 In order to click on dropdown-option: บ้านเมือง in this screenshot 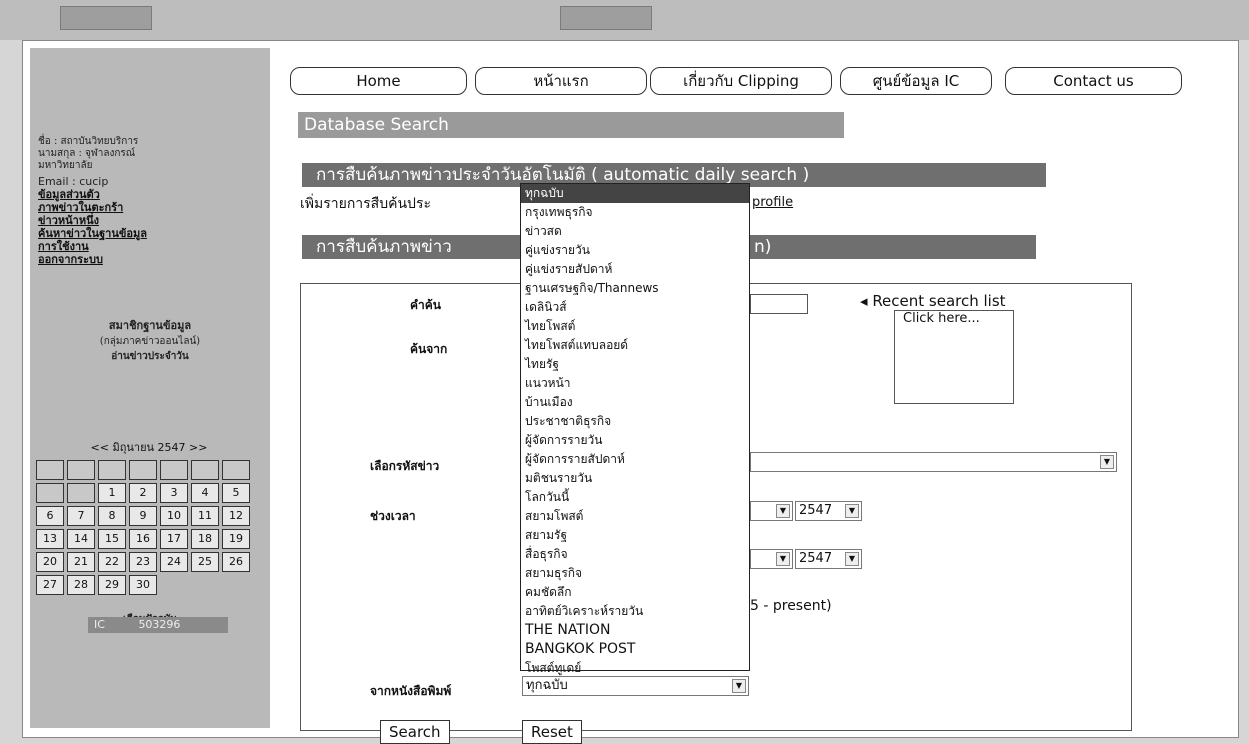, I will do `click(635, 402)`.